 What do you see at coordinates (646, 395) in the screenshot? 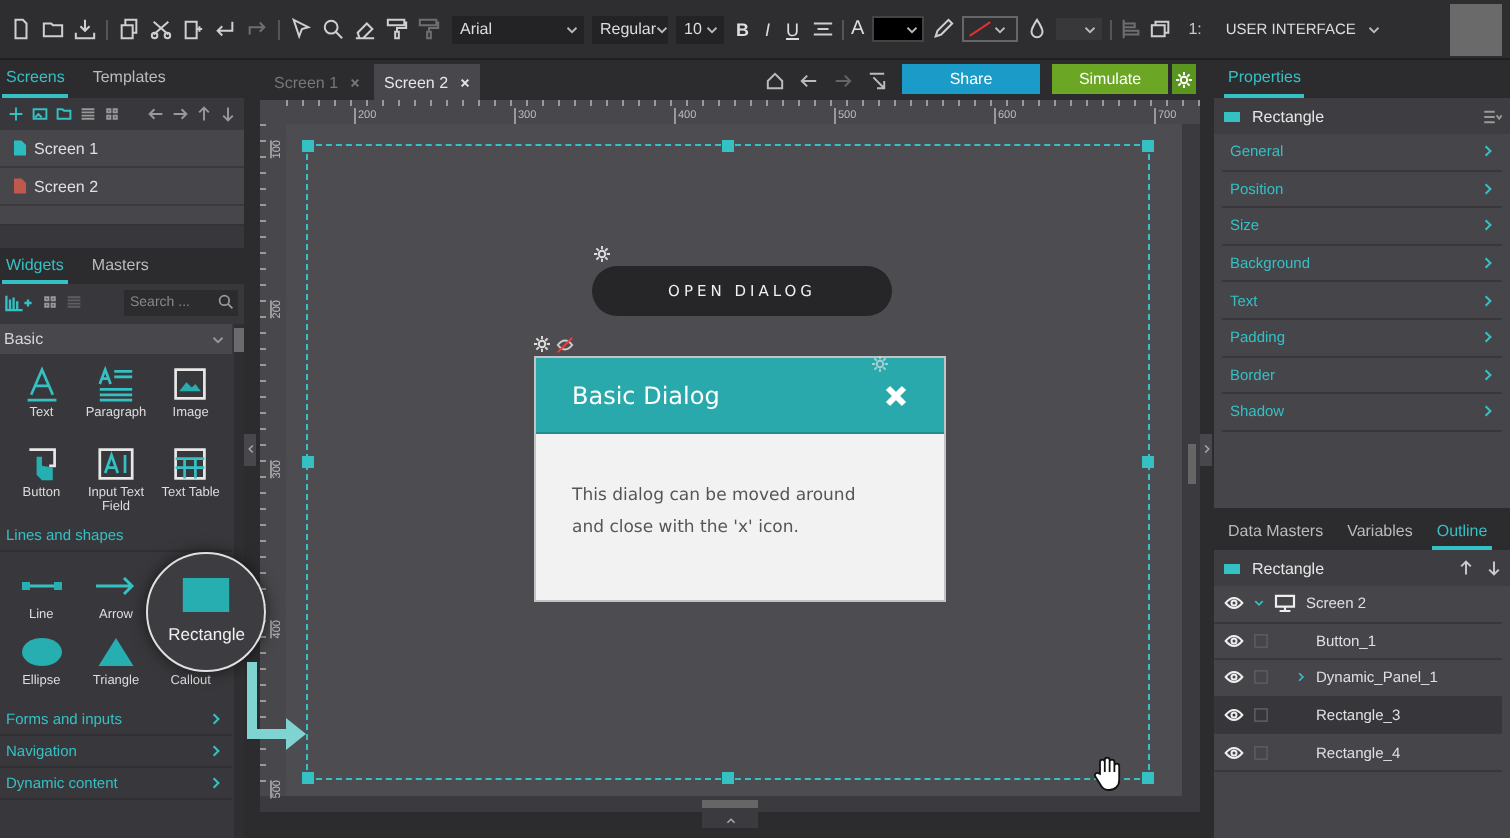
I see `dialog-title: Basic Dialog` at bounding box center [646, 395].